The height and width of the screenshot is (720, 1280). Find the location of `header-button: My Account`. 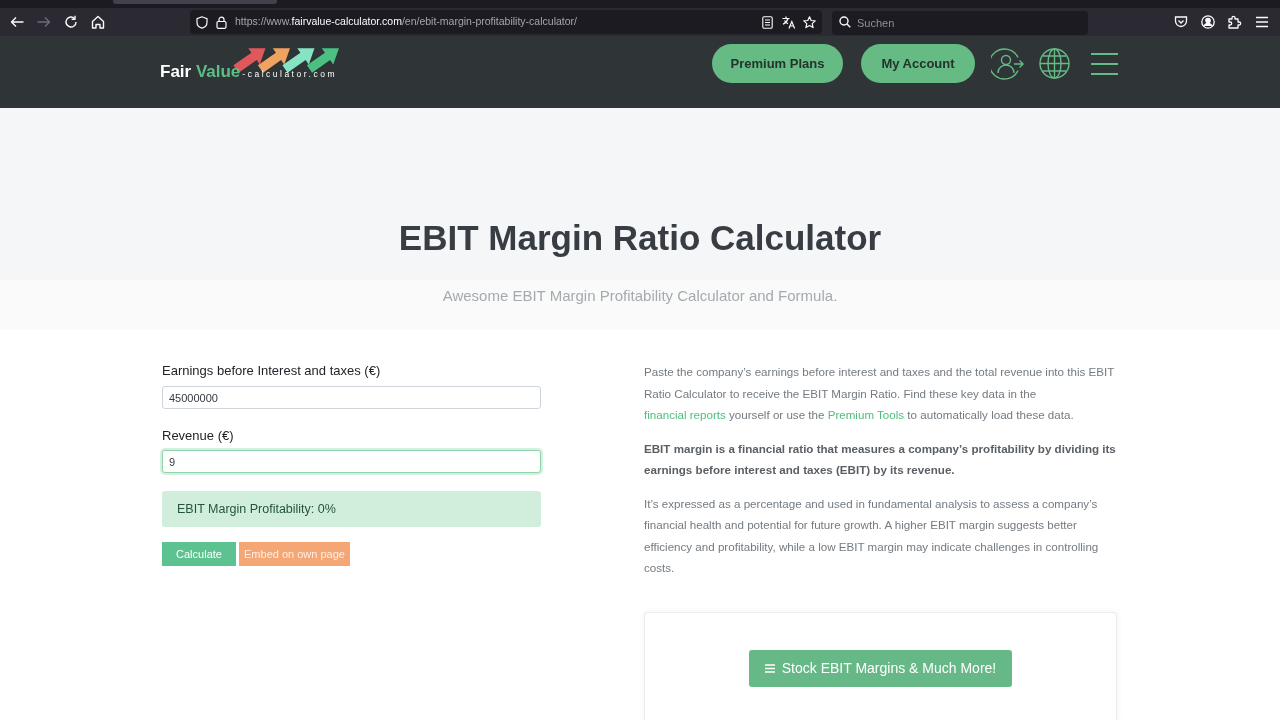

header-button: My Account is located at coordinates (918, 63).